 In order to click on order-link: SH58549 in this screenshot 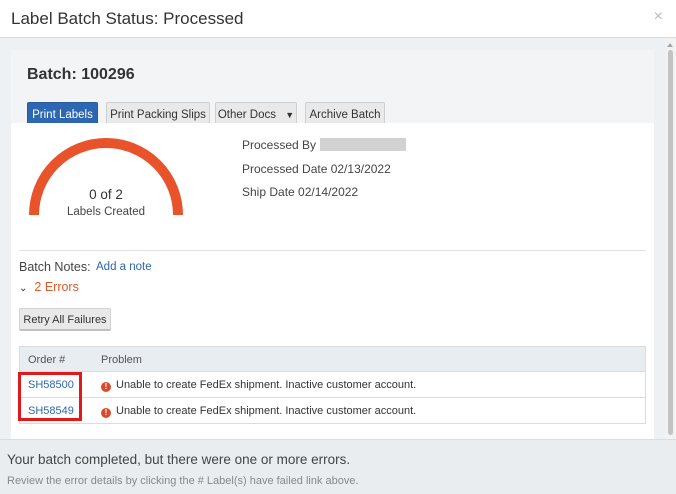, I will do `click(51, 411)`.